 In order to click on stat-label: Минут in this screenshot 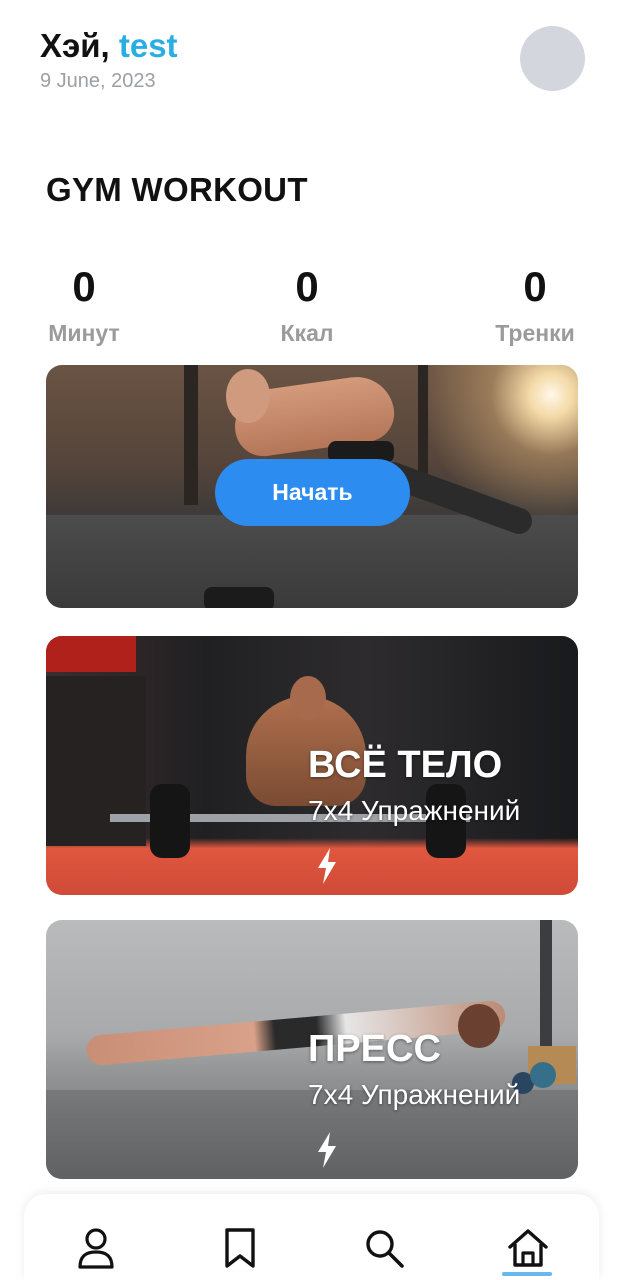, I will do `click(84, 333)`.